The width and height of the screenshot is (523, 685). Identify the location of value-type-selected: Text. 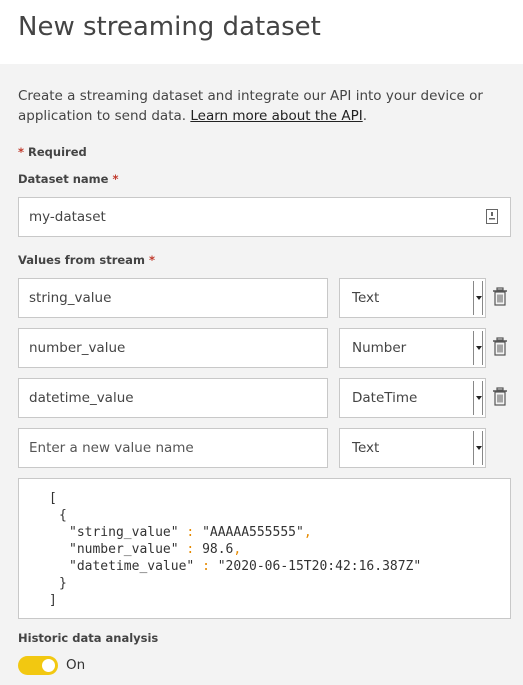
(366, 298).